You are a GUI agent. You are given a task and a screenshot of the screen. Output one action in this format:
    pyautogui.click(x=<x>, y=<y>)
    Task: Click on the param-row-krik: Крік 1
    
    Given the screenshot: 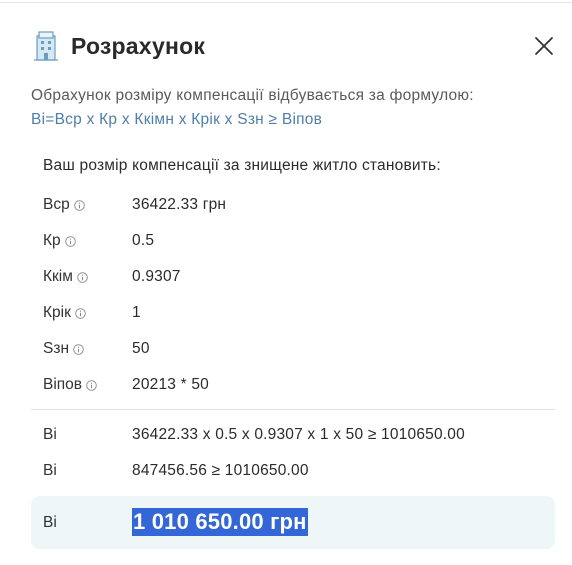 What is the action you would take?
    pyautogui.click(x=278, y=315)
    